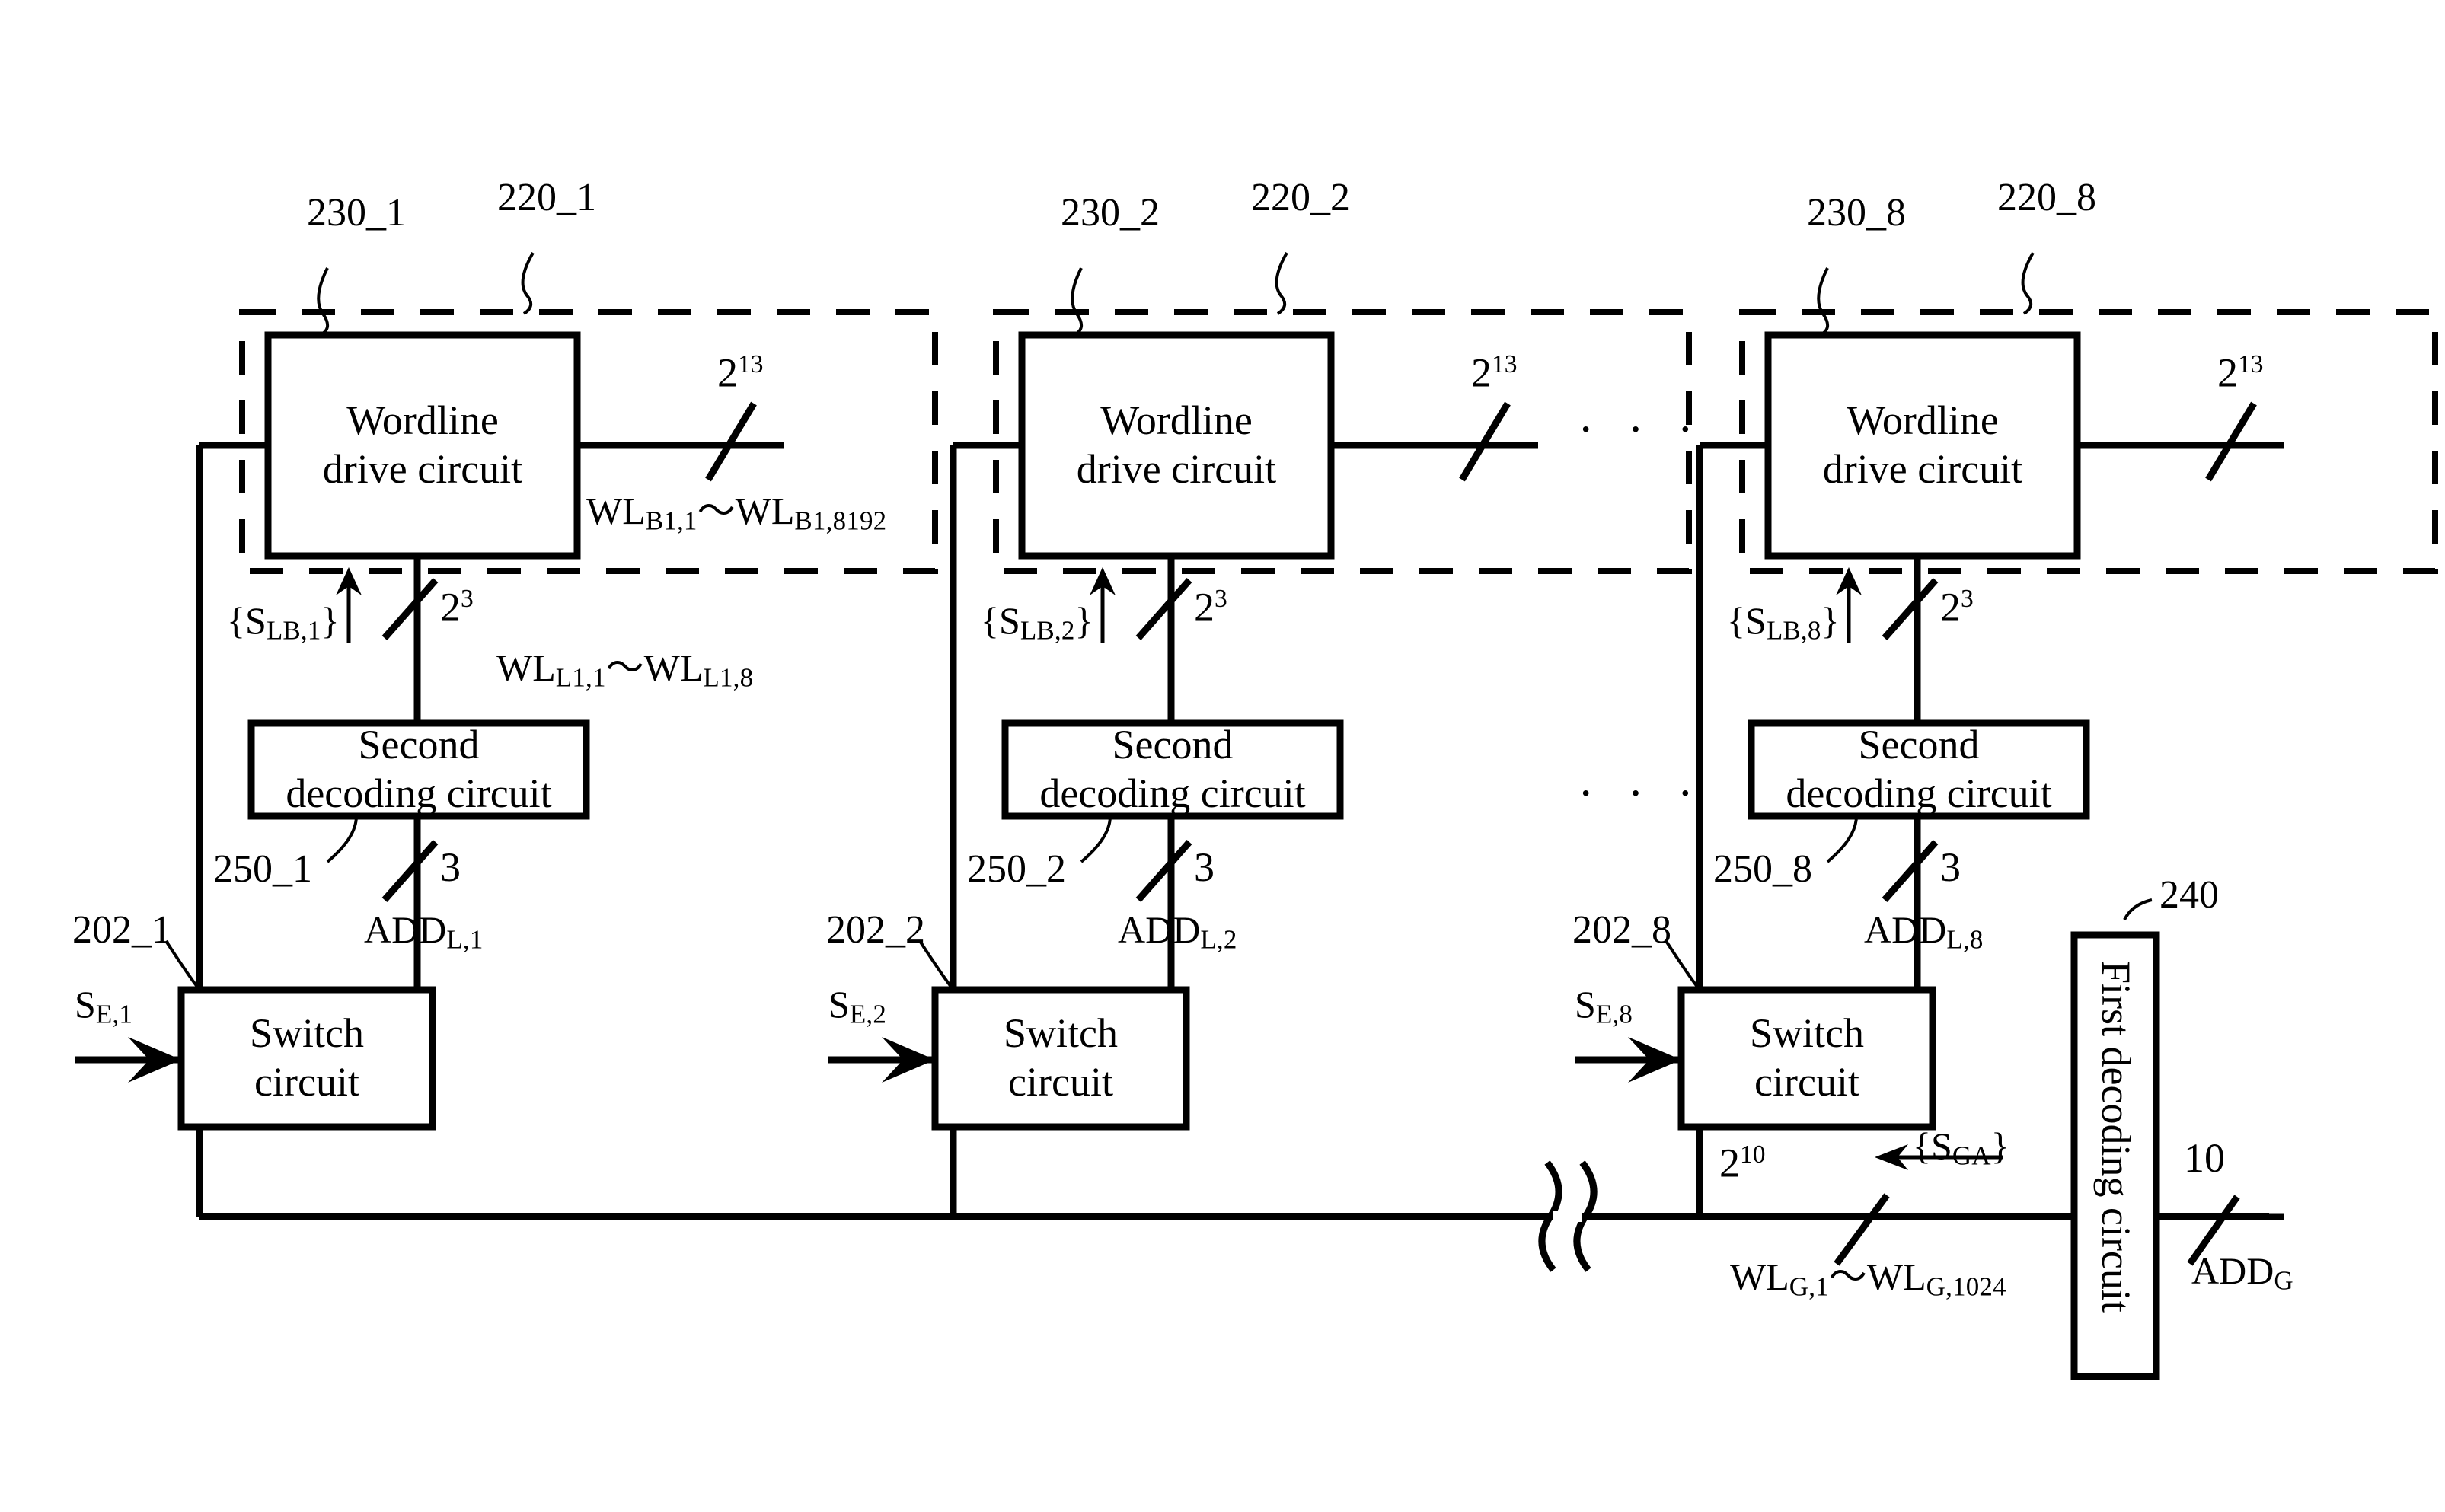  What do you see at coordinates (546, 197) in the screenshot?
I see `ref-220-1: 220_1` at bounding box center [546, 197].